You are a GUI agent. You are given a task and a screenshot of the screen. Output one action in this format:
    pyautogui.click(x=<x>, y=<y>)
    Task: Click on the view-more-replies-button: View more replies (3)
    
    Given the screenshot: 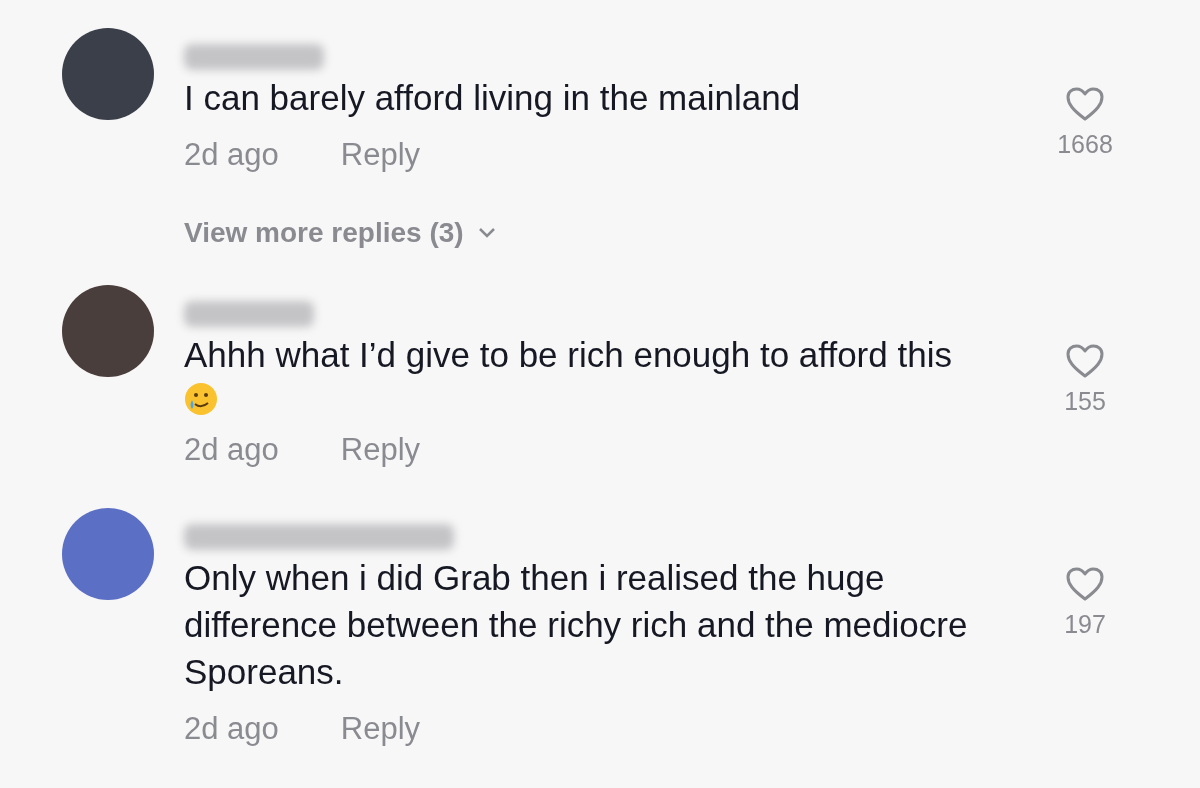 What is the action you would take?
    pyautogui.click(x=607, y=233)
    